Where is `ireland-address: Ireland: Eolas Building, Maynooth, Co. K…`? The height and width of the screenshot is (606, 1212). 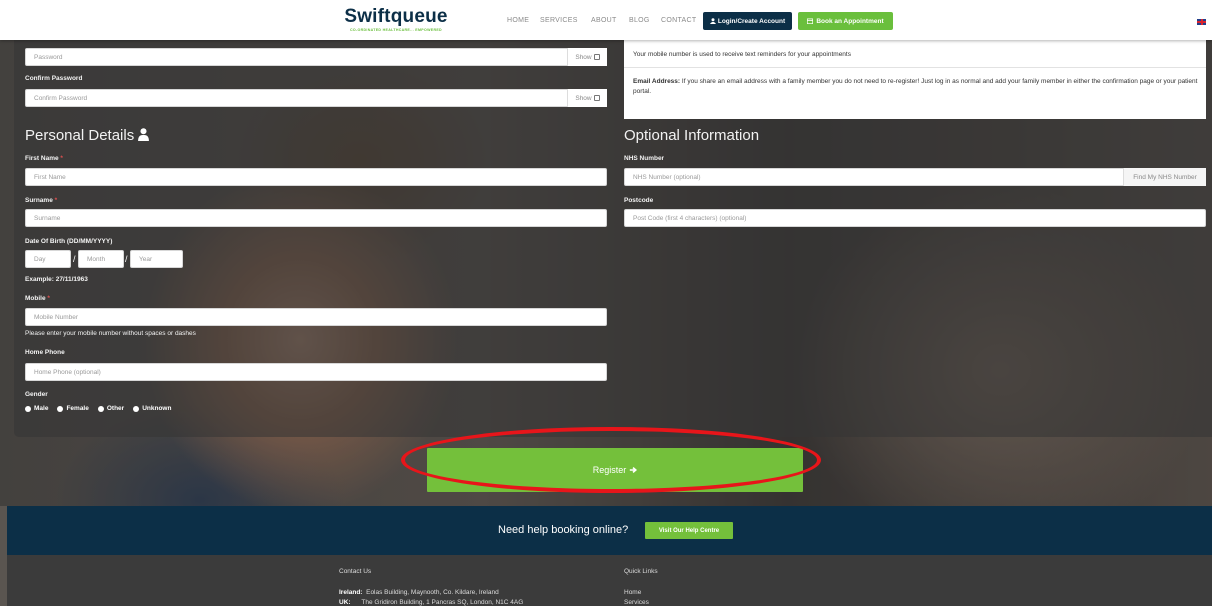 ireland-address: Ireland: Eolas Building, Maynooth, Co. K… is located at coordinates (419, 592).